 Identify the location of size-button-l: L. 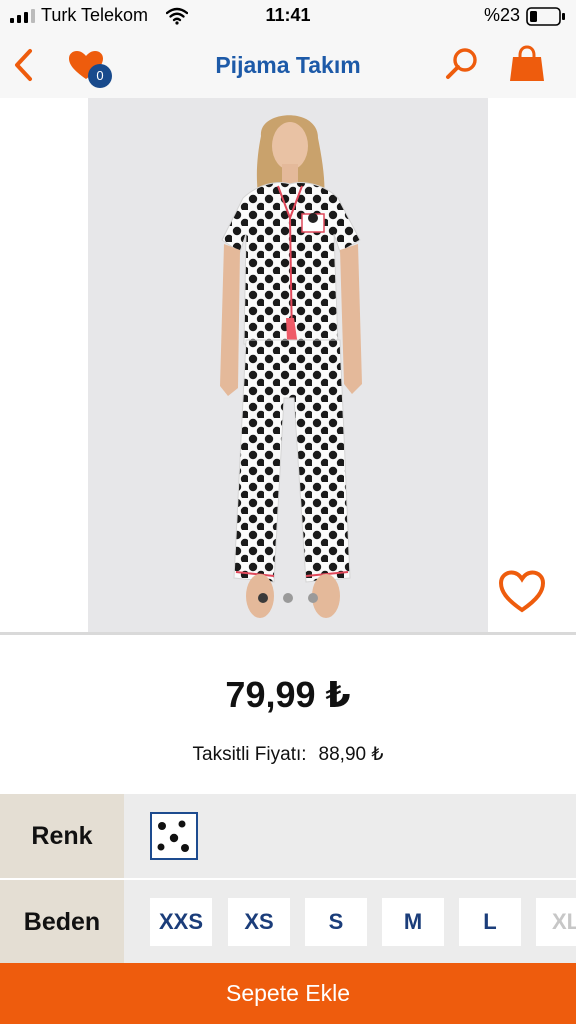
(490, 922).